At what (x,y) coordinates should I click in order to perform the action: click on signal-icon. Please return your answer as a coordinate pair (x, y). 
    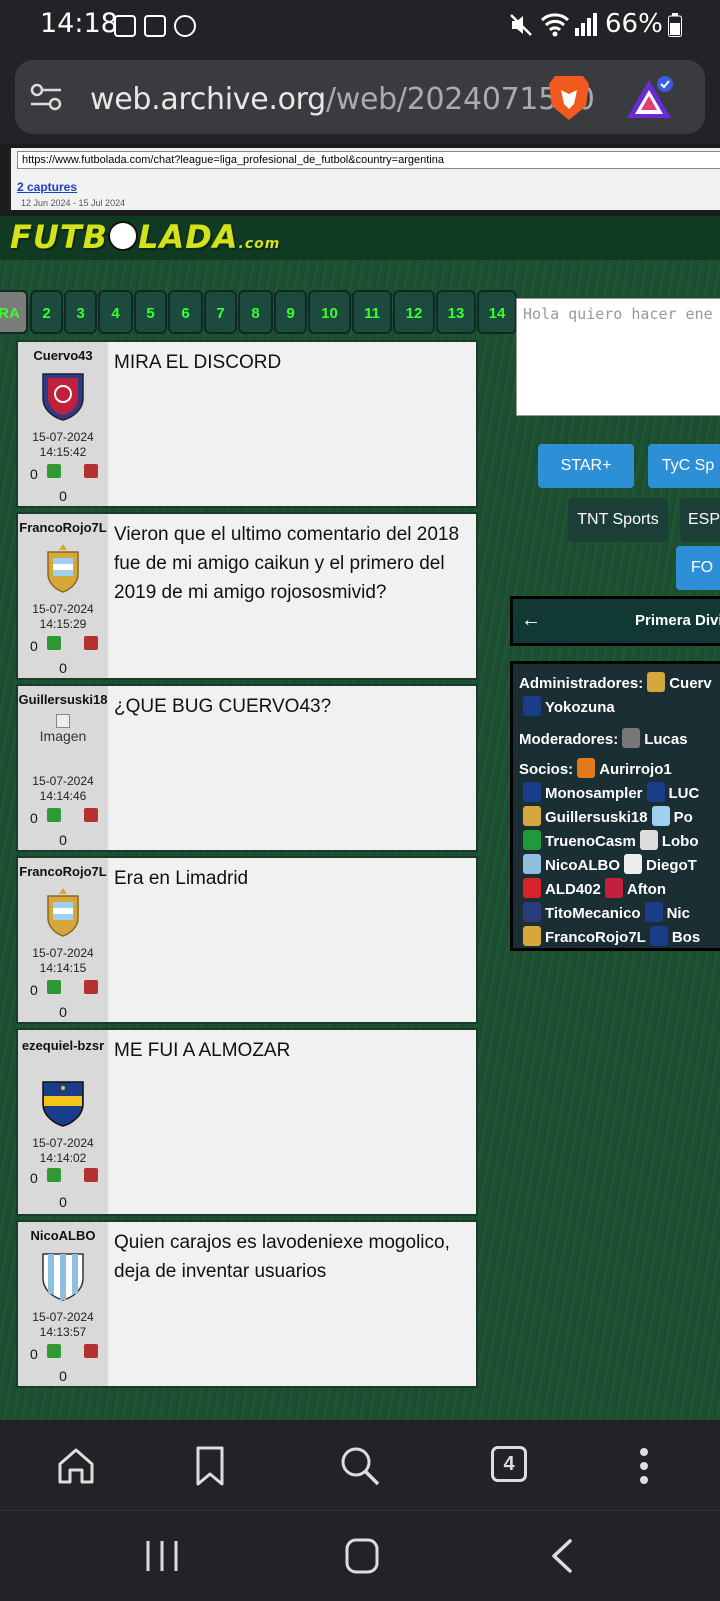
    Looking at the image, I should click on (586, 24).